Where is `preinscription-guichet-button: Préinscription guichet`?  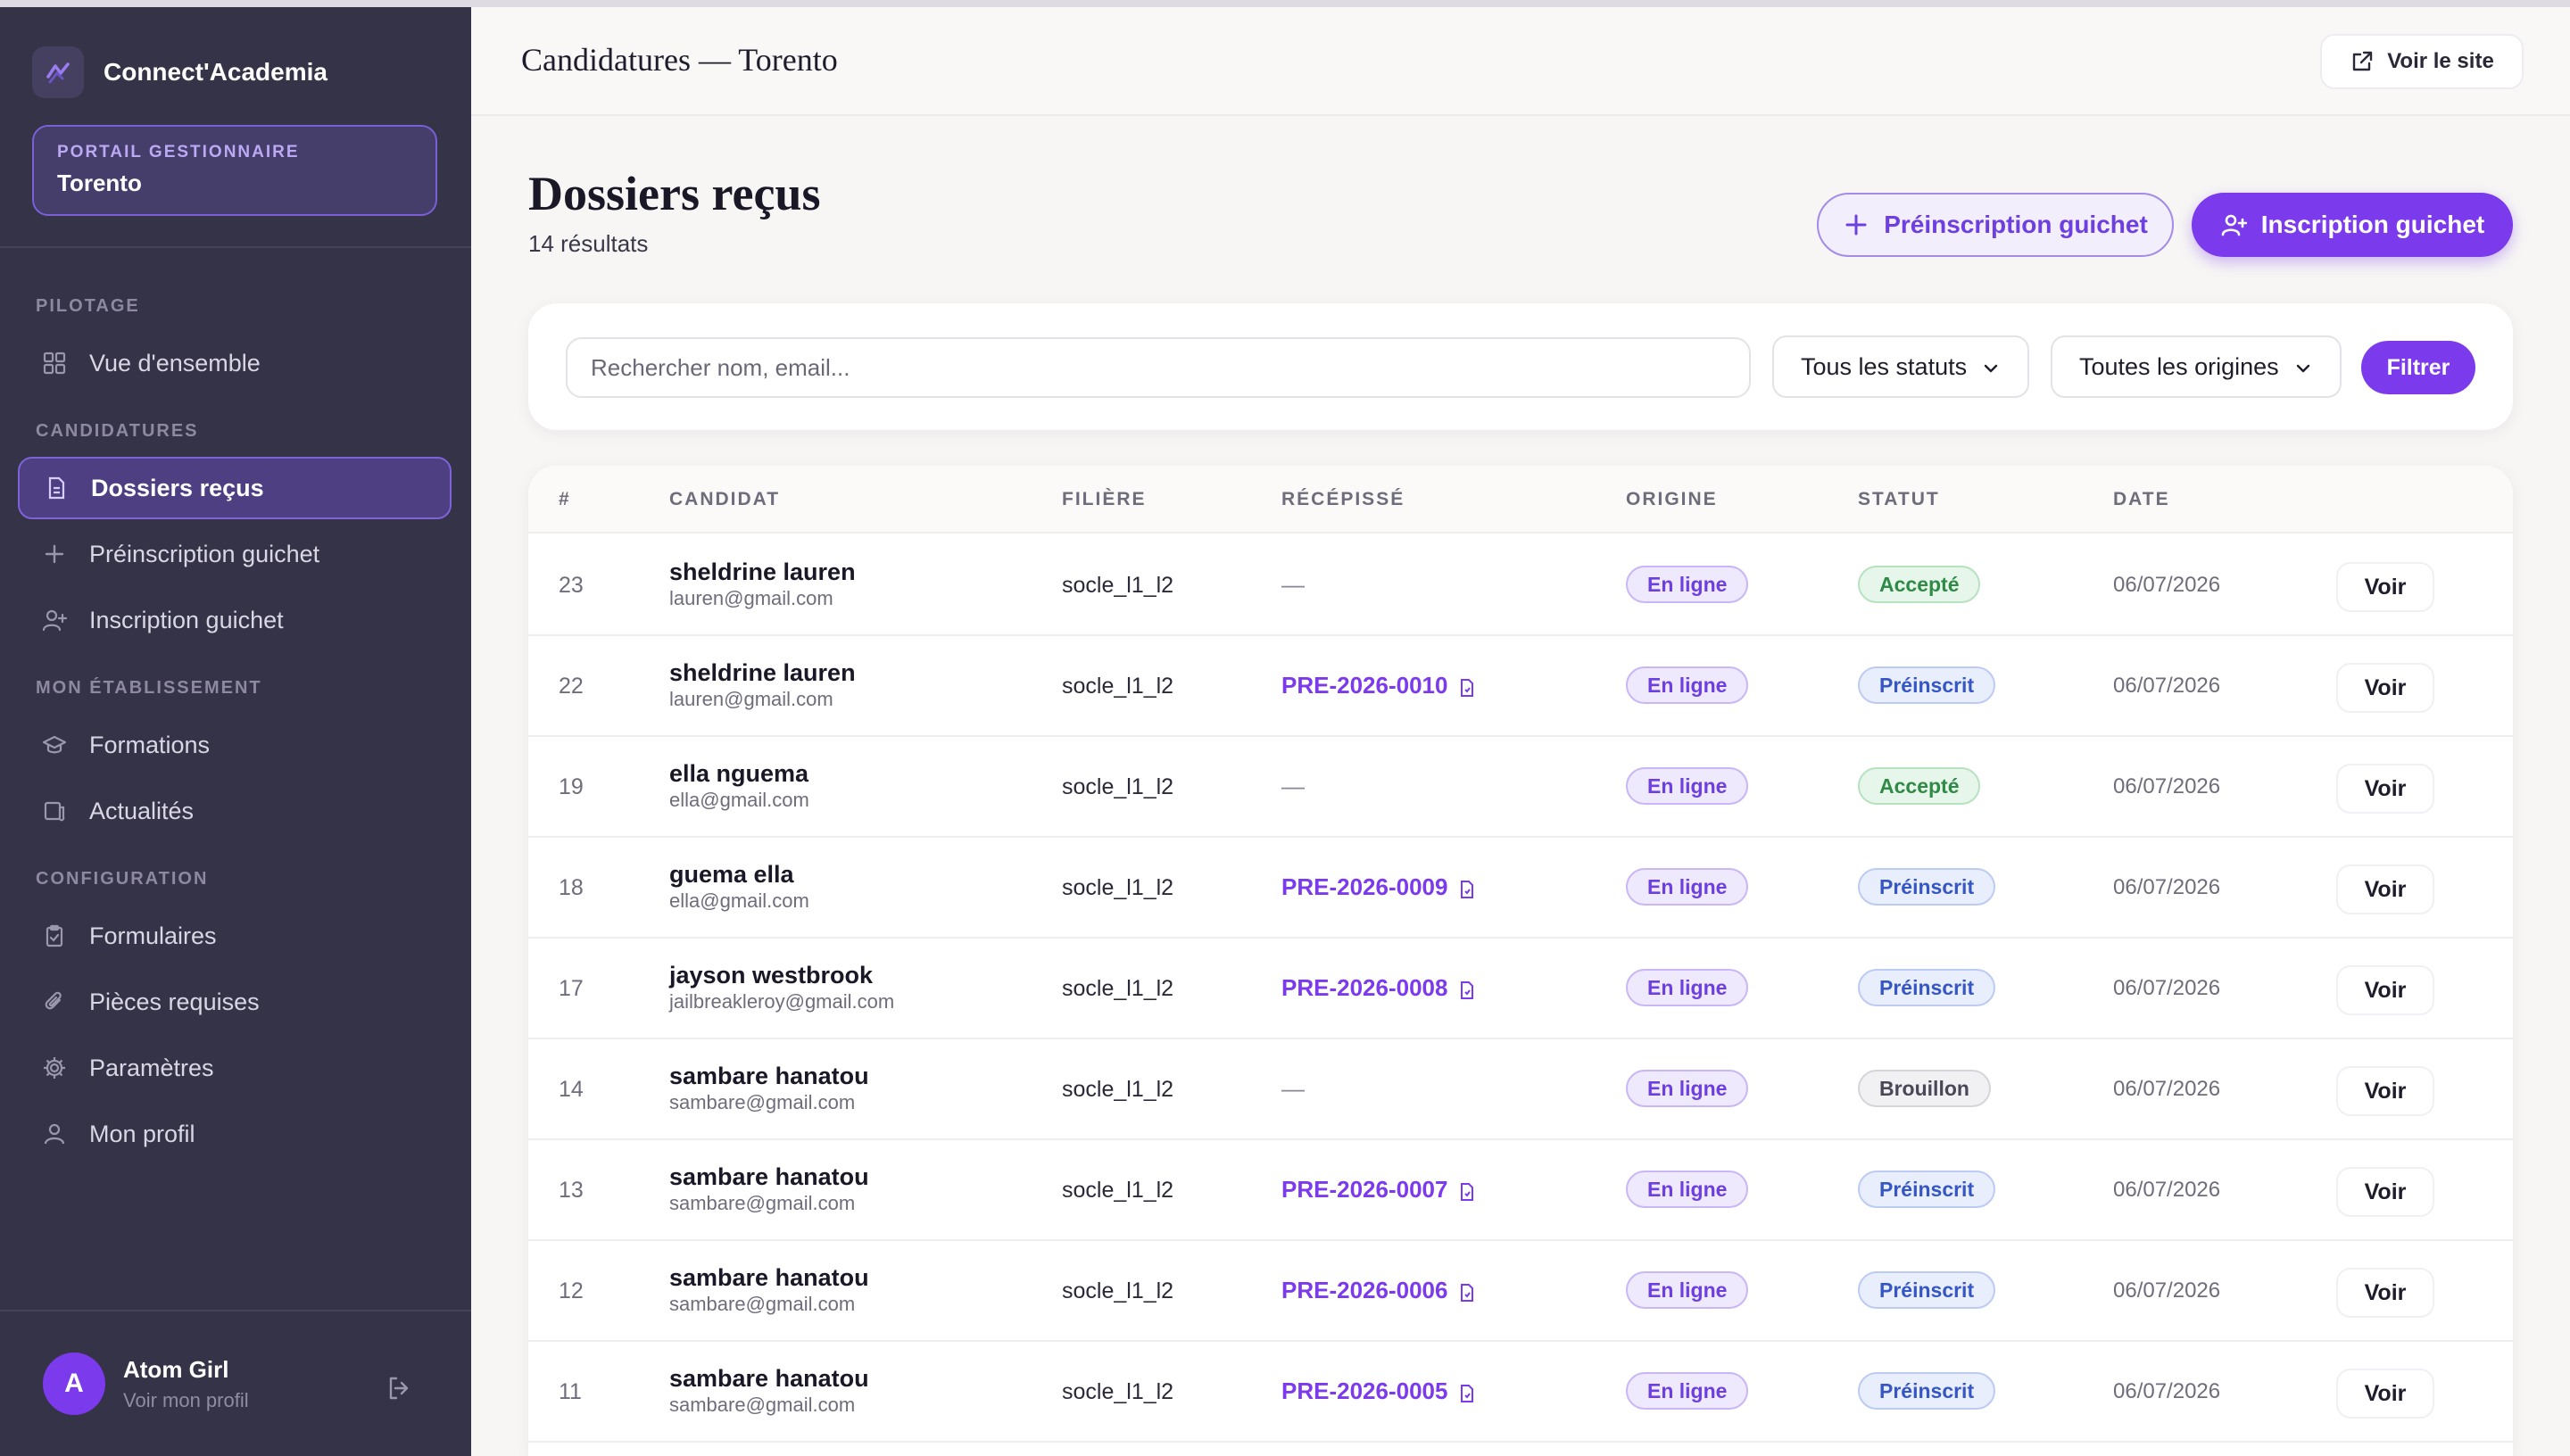
preinscription-guichet-button: Préinscription guichet is located at coordinates (1996, 225).